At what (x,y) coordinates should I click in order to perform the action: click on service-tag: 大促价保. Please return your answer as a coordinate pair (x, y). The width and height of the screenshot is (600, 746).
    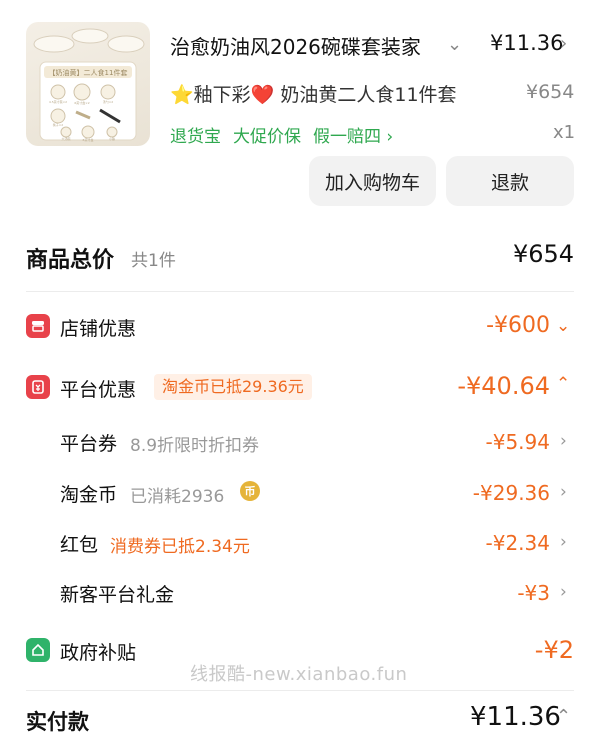
    Looking at the image, I should click on (267, 137).